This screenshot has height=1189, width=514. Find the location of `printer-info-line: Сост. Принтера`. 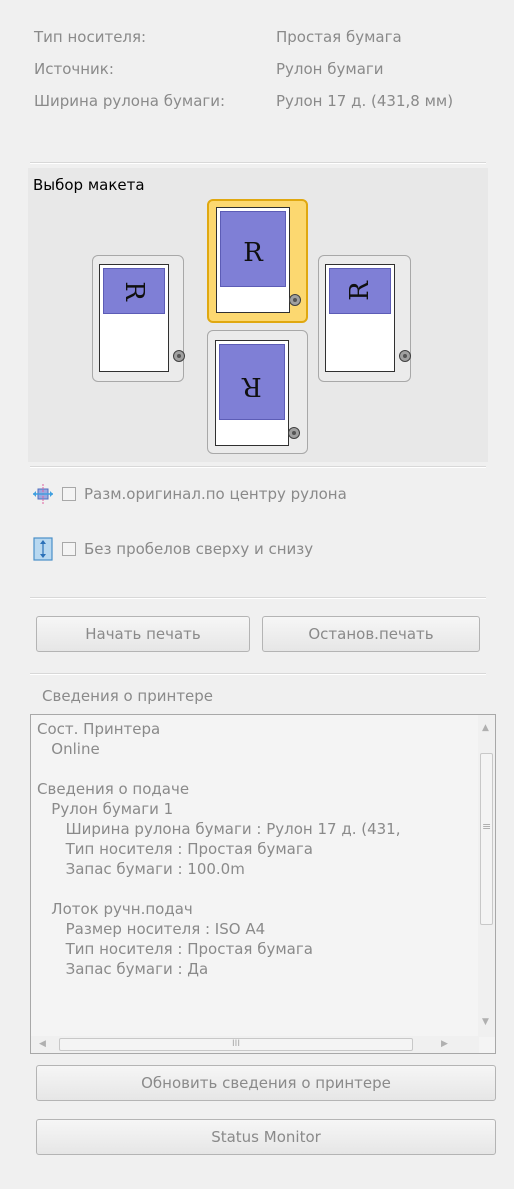

printer-info-line: Сост. Принтера is located at coordinates (99, 729).